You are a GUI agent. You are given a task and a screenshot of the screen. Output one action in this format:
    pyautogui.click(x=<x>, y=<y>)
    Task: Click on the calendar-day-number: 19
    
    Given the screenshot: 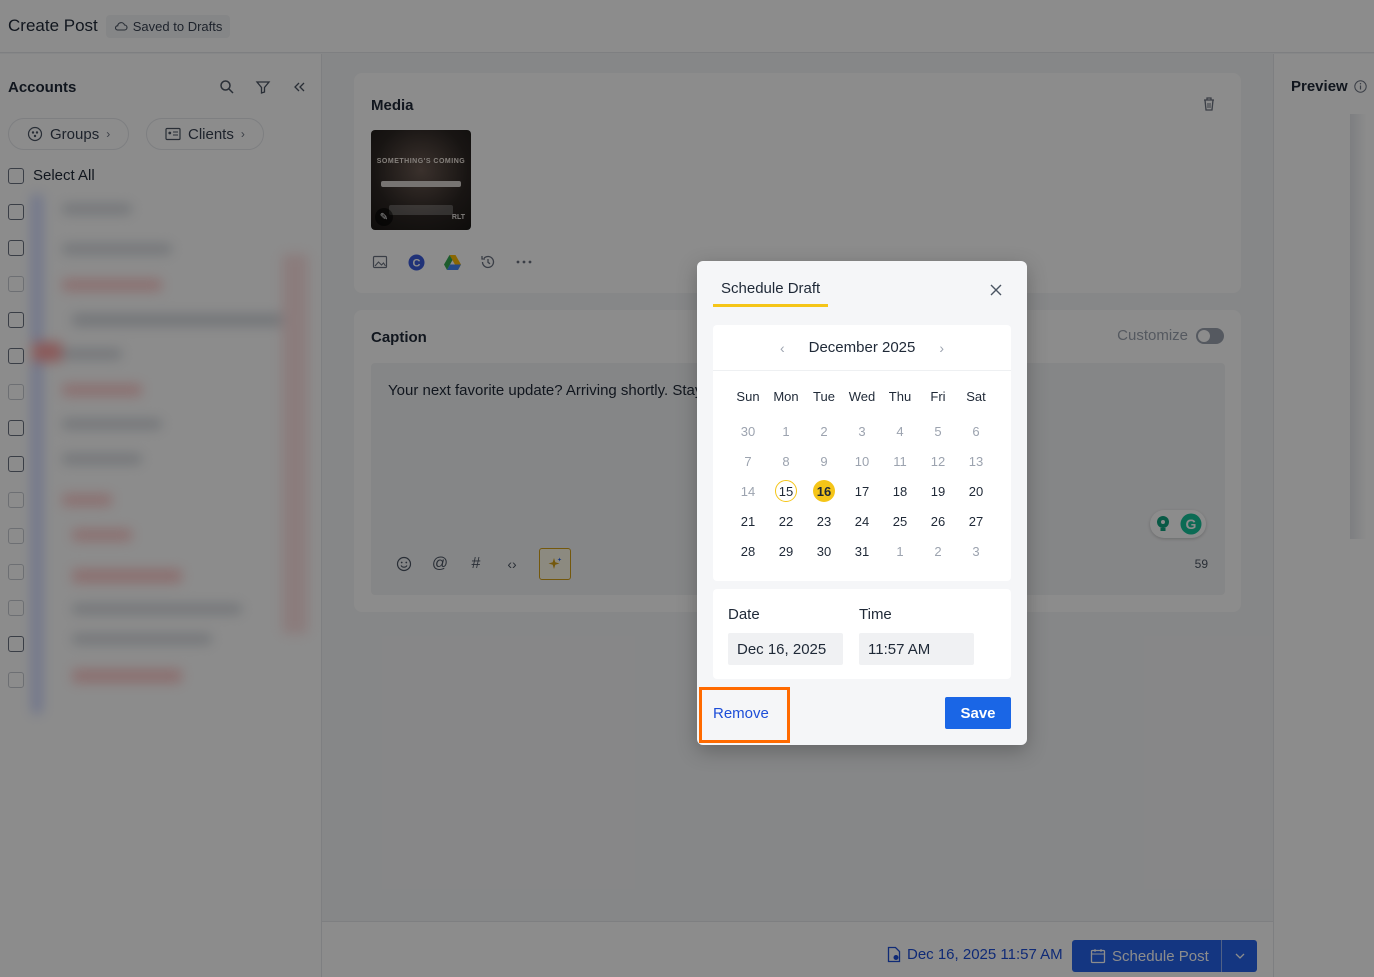 What is the action you would take?
    pyautogui.click(x=938, y=491)
    